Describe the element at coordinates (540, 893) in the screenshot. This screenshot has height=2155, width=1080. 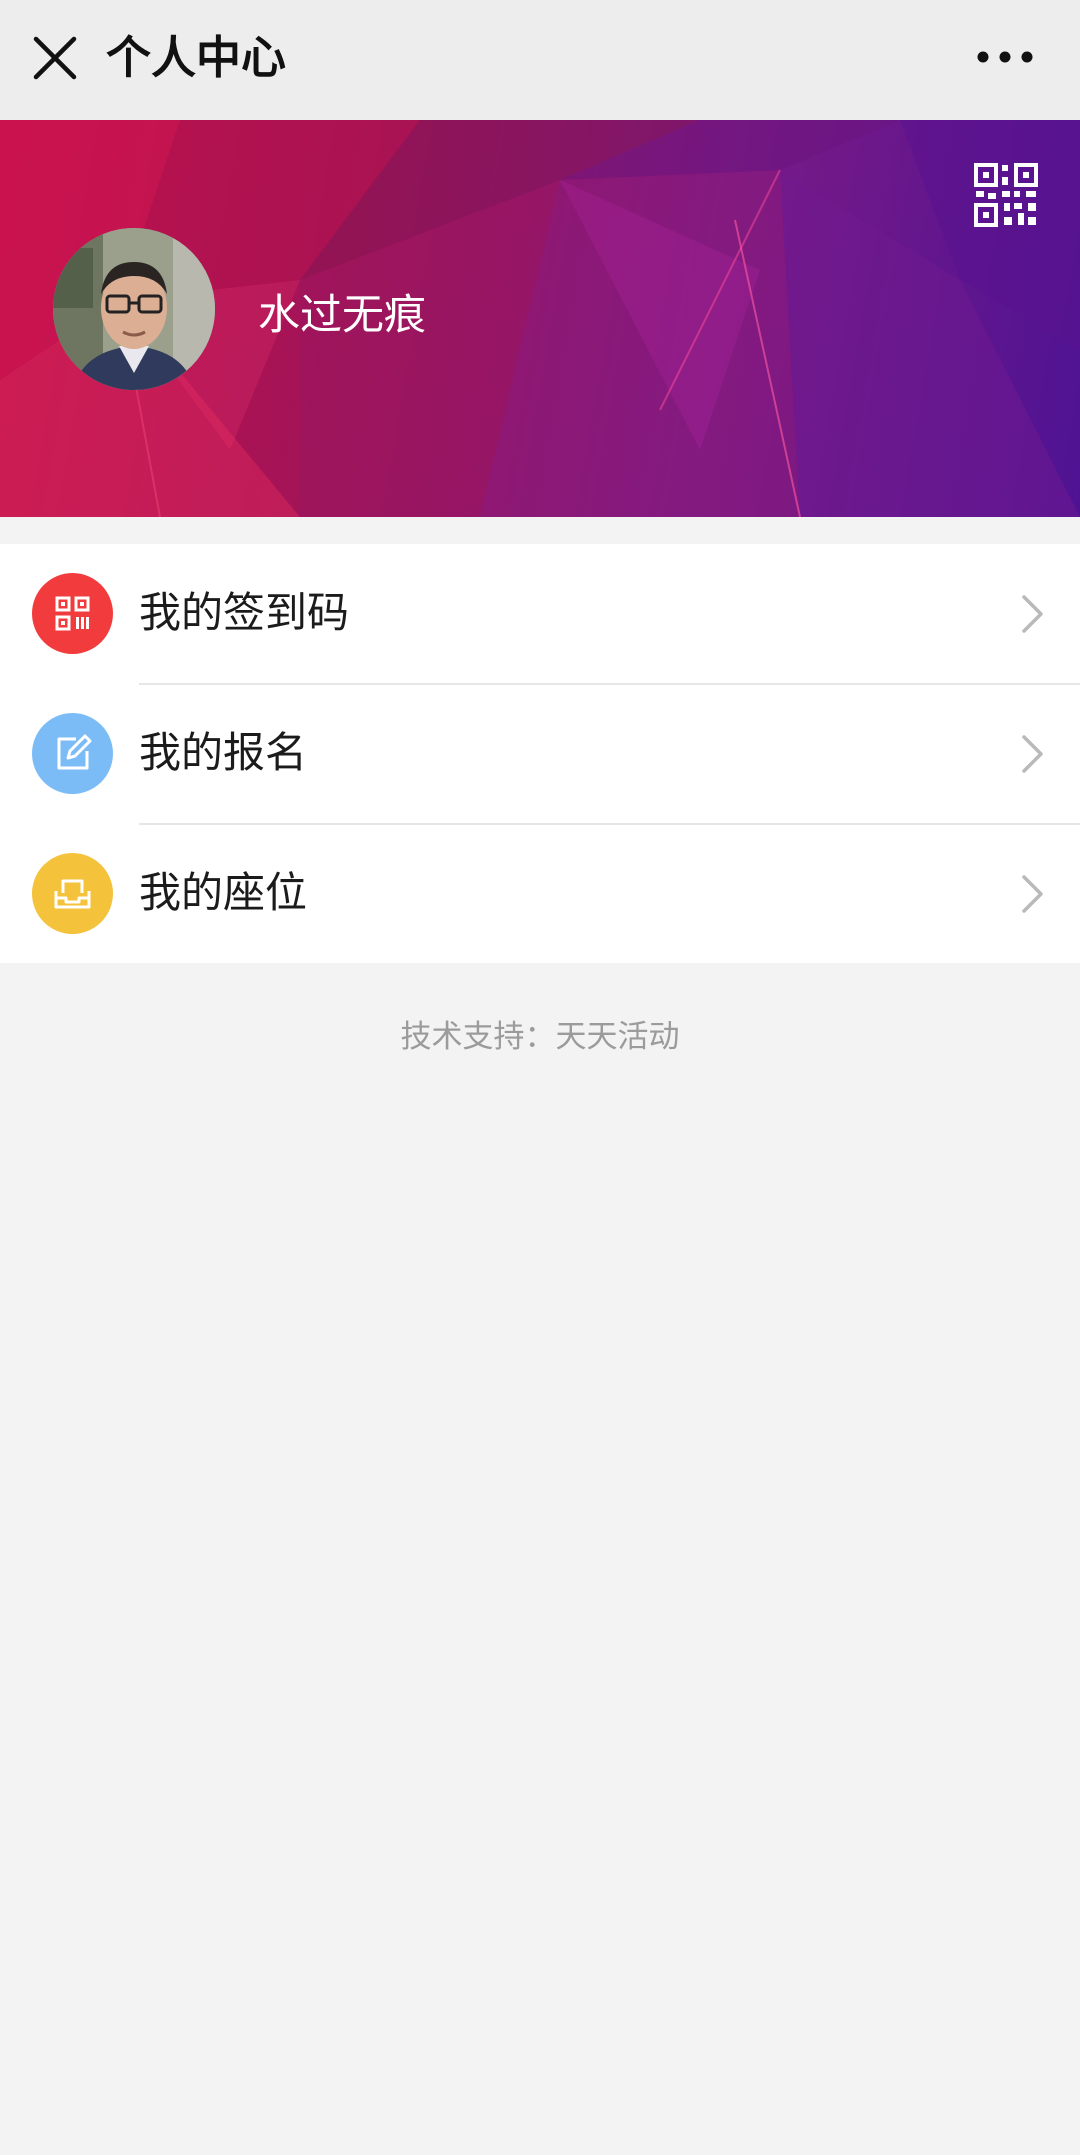
I see `menu-item-seat: 我的座位` at that location.